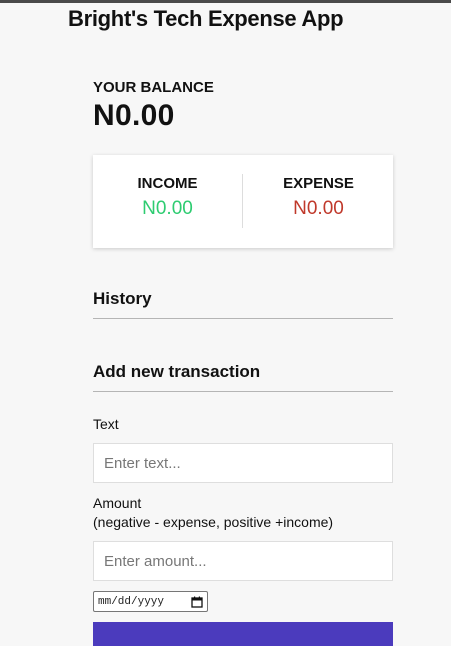 The width and height of the screenshot is (451, 646). I want to click on text-field-label: Text, so click(106, 424).